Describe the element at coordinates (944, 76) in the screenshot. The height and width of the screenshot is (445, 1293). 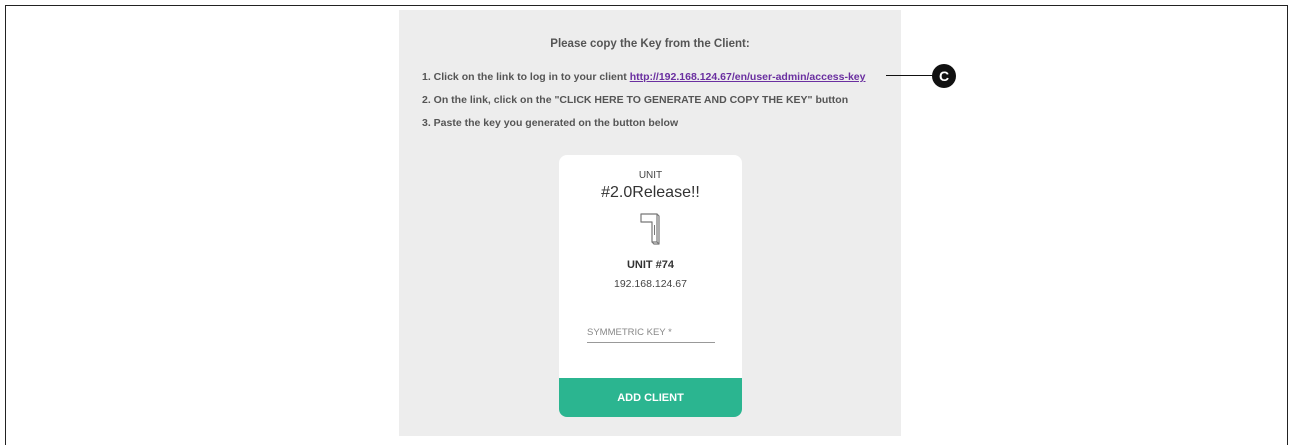
I see `callout-marker: C` at that location.